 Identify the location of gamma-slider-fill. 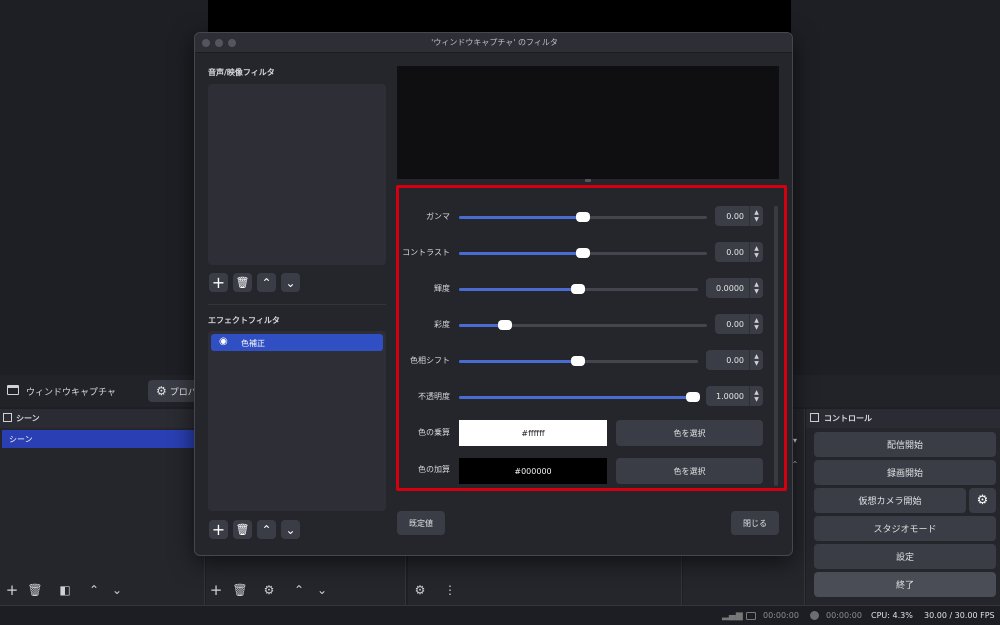
(521, 217).